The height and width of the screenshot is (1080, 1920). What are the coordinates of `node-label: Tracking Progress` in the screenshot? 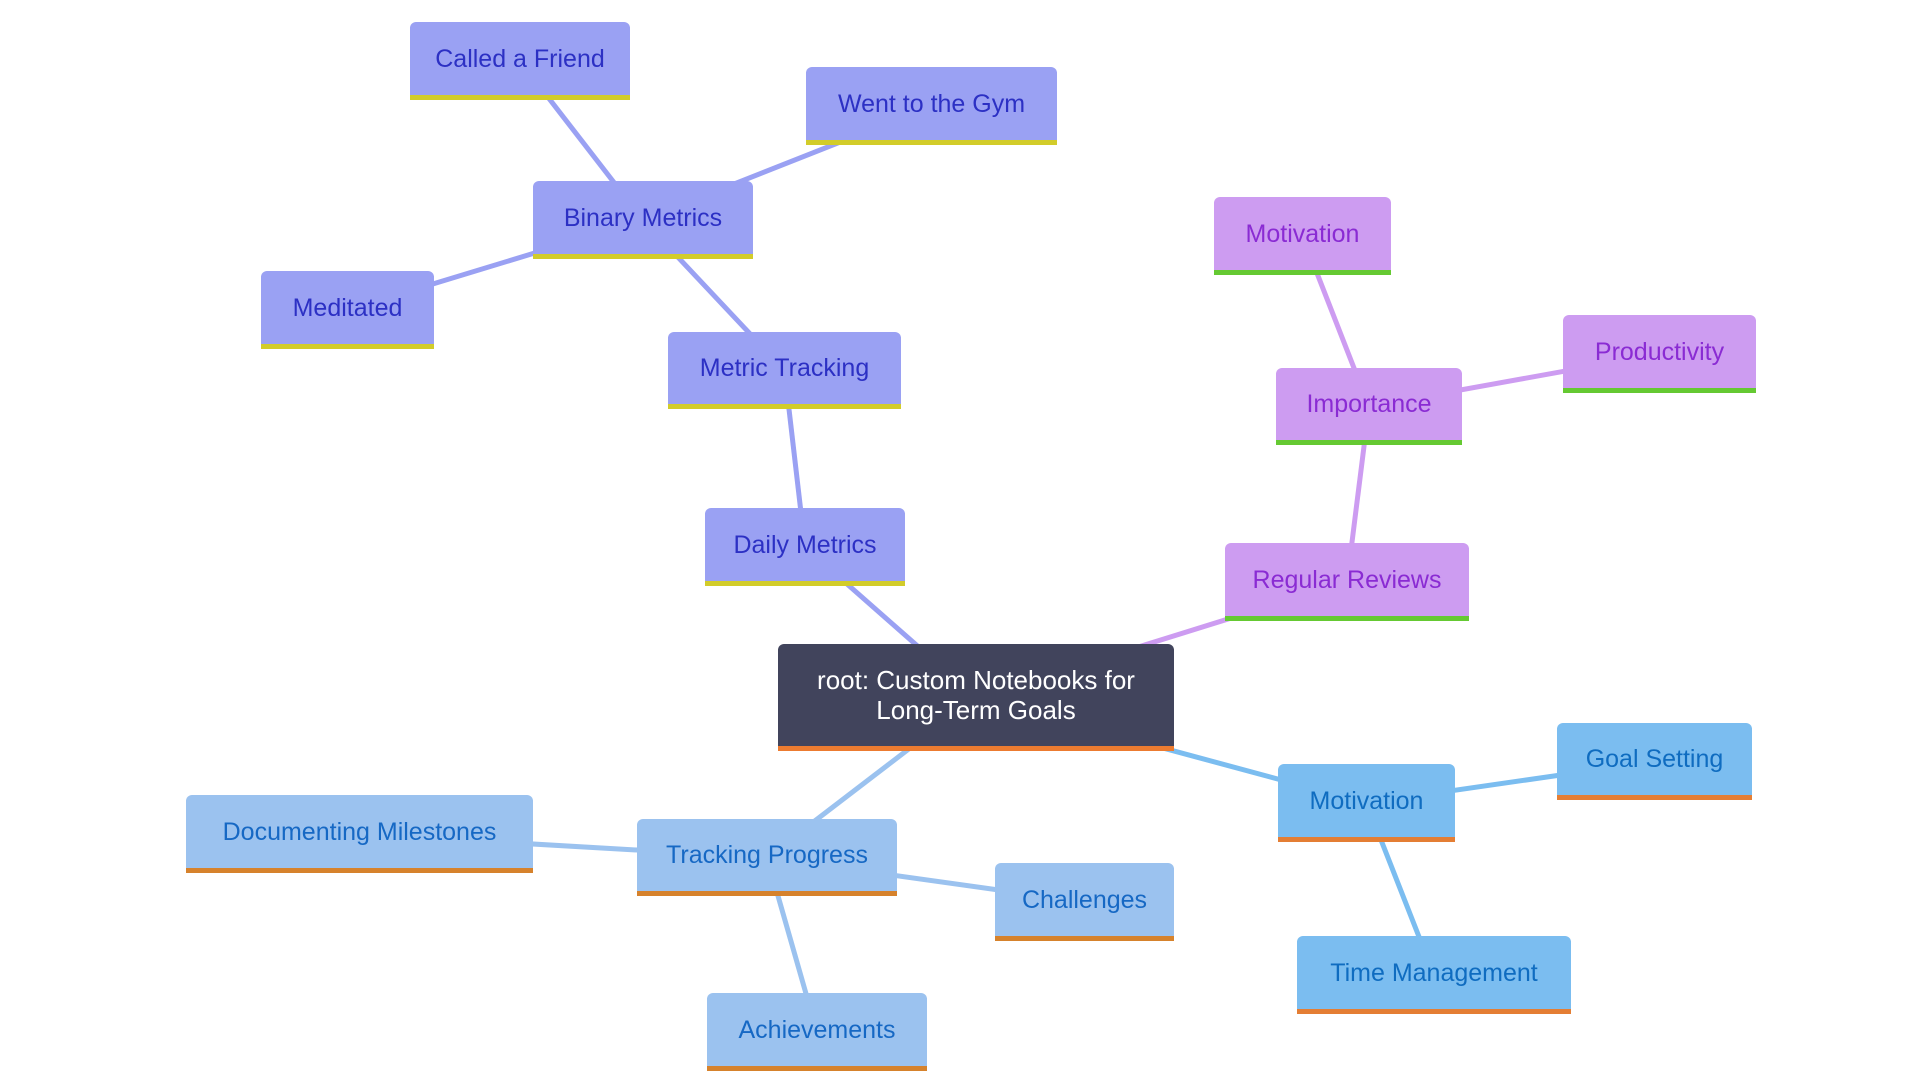 It's located at (767, 855).